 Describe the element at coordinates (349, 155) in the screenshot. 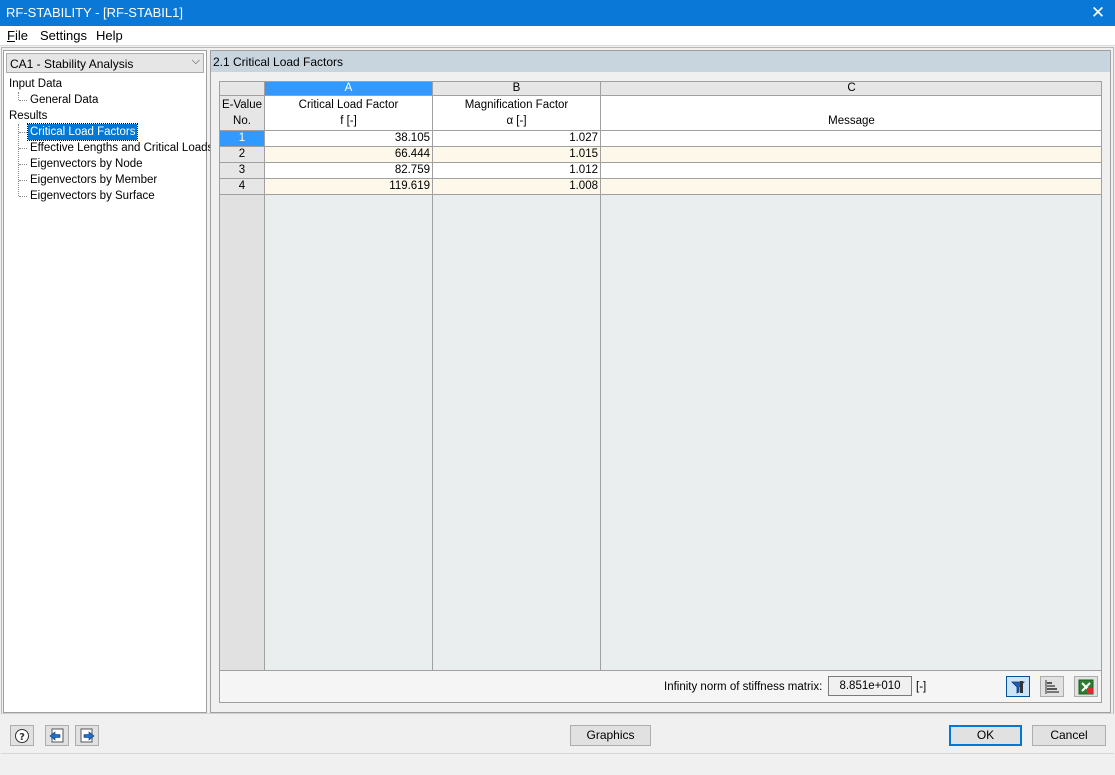

I see `cell-critical-load-factor: 66.444` at that location.